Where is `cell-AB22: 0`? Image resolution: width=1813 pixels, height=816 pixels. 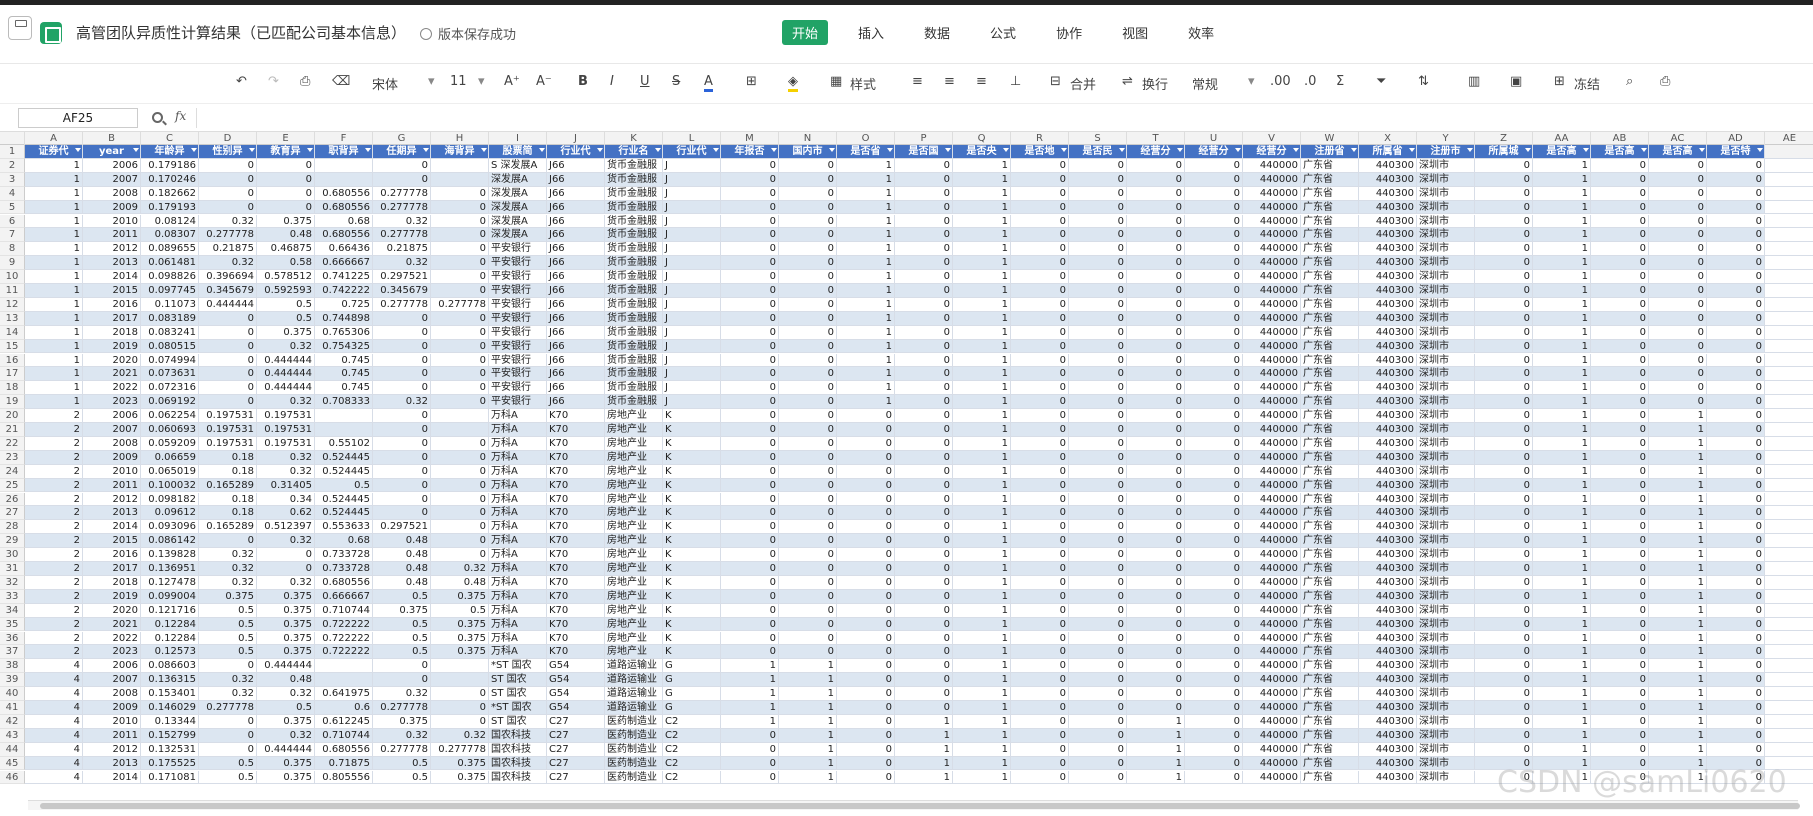
cell-AB22: 0 is located at coordinates (1620, 443).